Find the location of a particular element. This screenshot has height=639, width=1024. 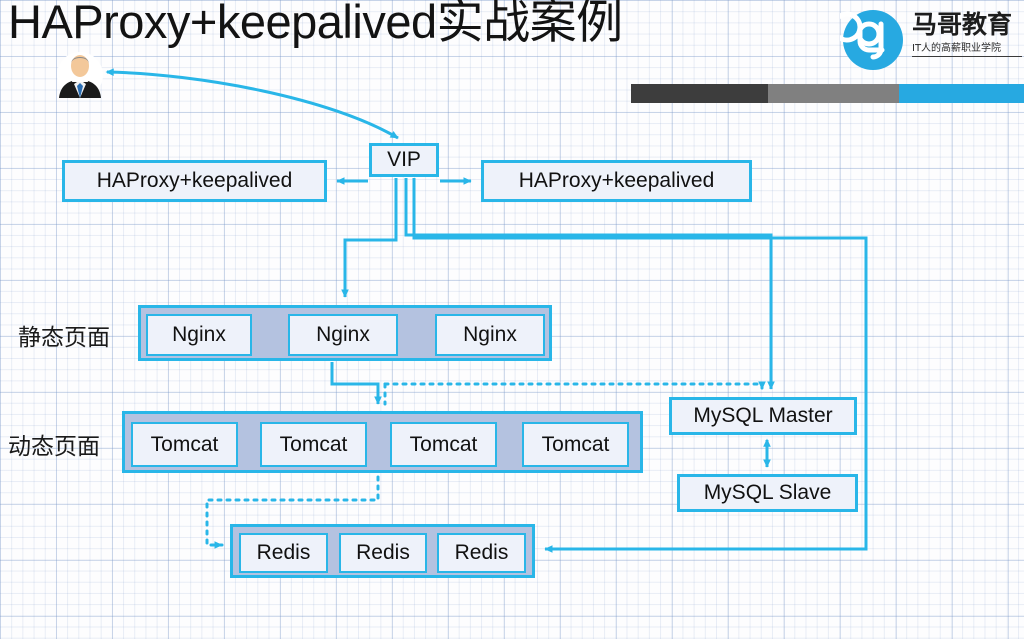

node-nginx-1-label: Nginx is located at coordinates (199, 334).